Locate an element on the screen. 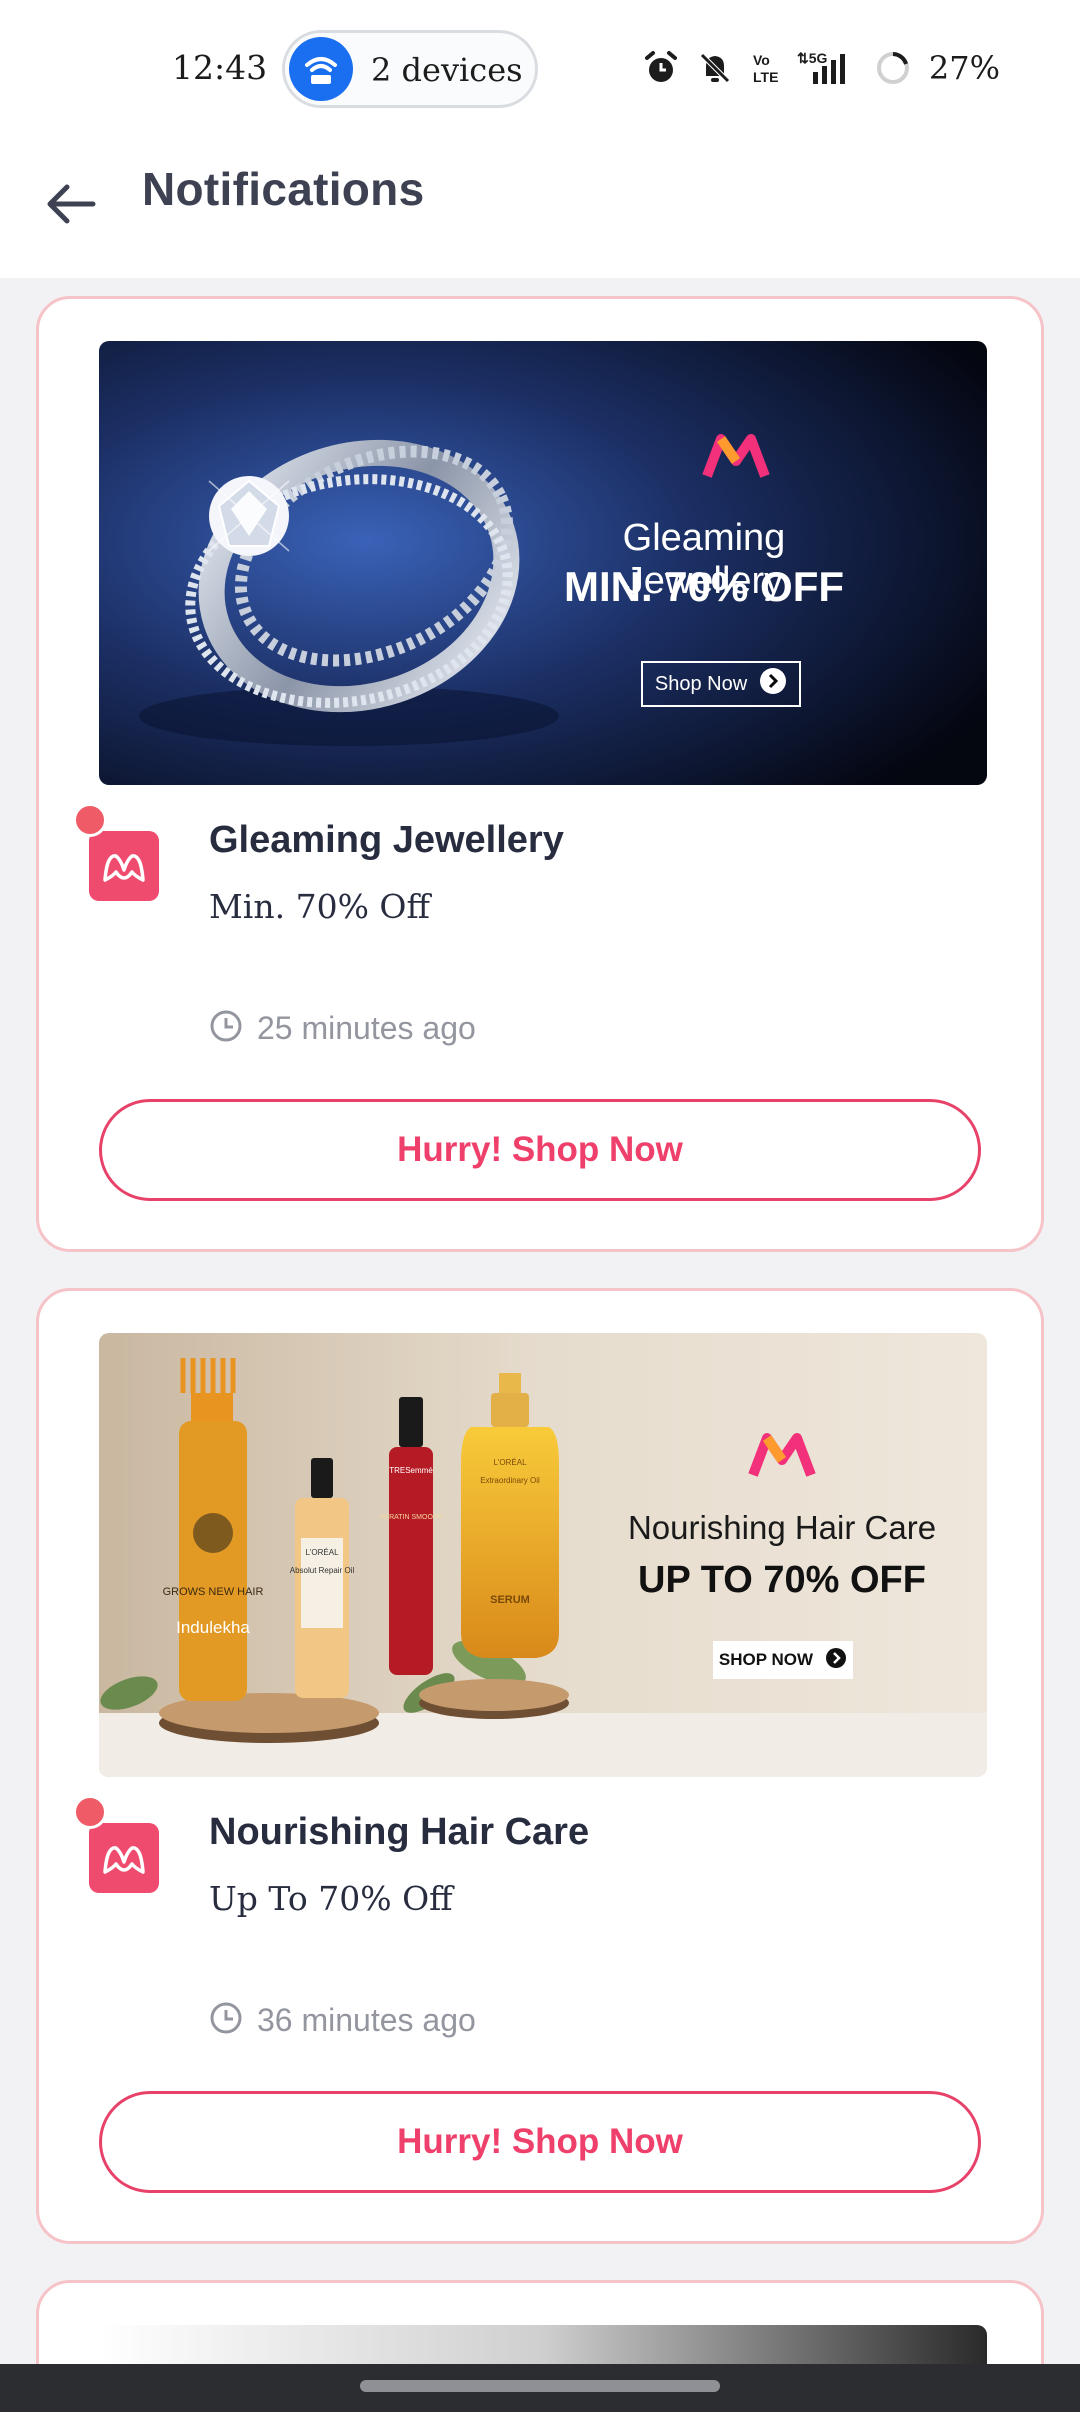 This screenshot has width=1080, height=2412. notification-time: 36 minutes ago is located at coordinates (342, 2020).